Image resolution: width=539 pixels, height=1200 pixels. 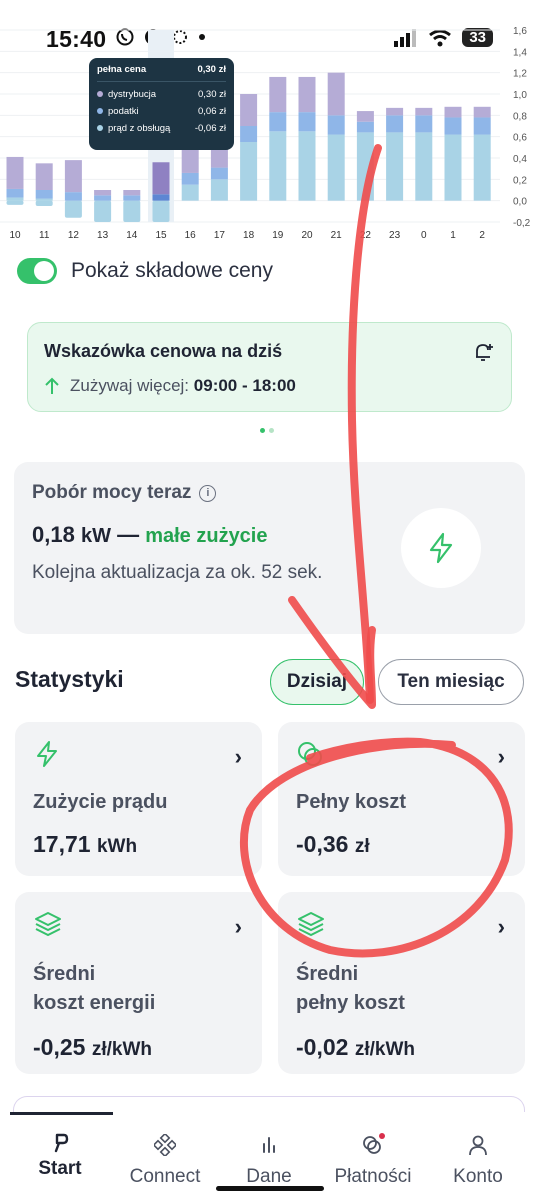 What do you see at coordinates (337, 235) in the screenshot?
I see `x-tick-label: 21` at bounding box center [337, 235].